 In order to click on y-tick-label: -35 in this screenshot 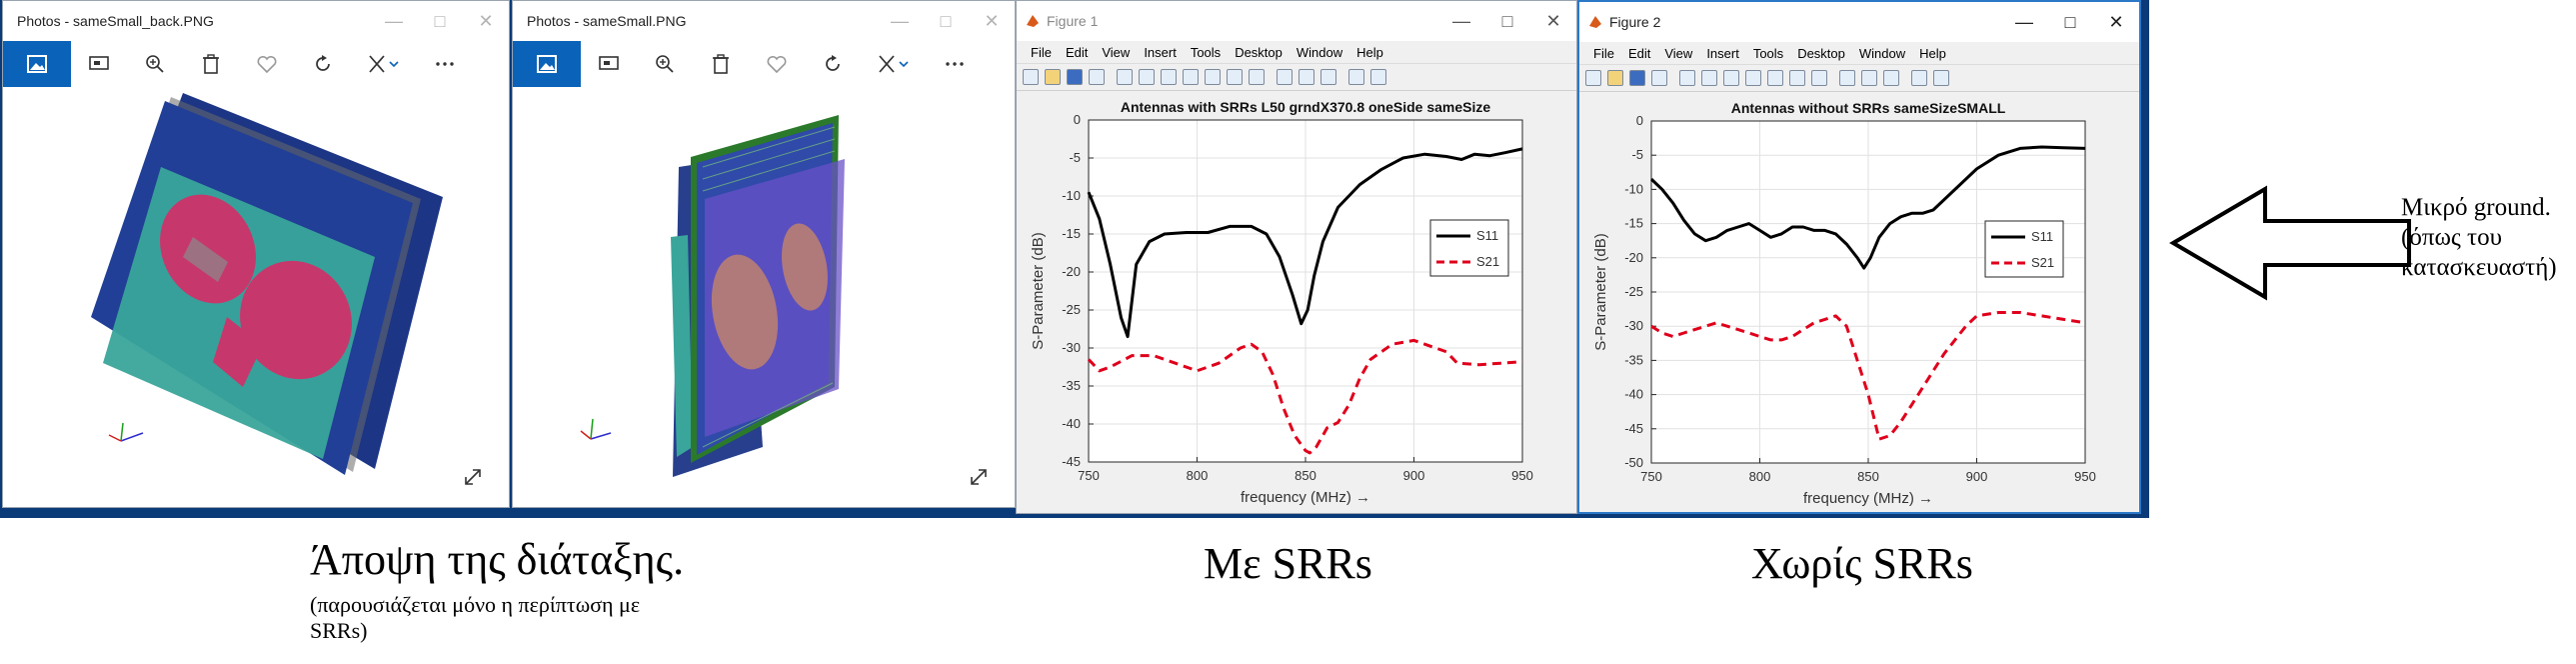, I will do `click(1633, 359)`.